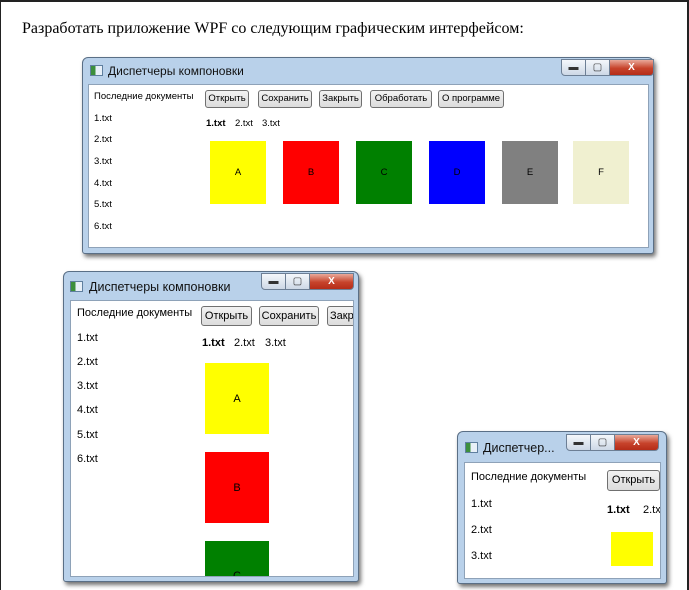  I want to click on tile-f: F, so click(601, 172).